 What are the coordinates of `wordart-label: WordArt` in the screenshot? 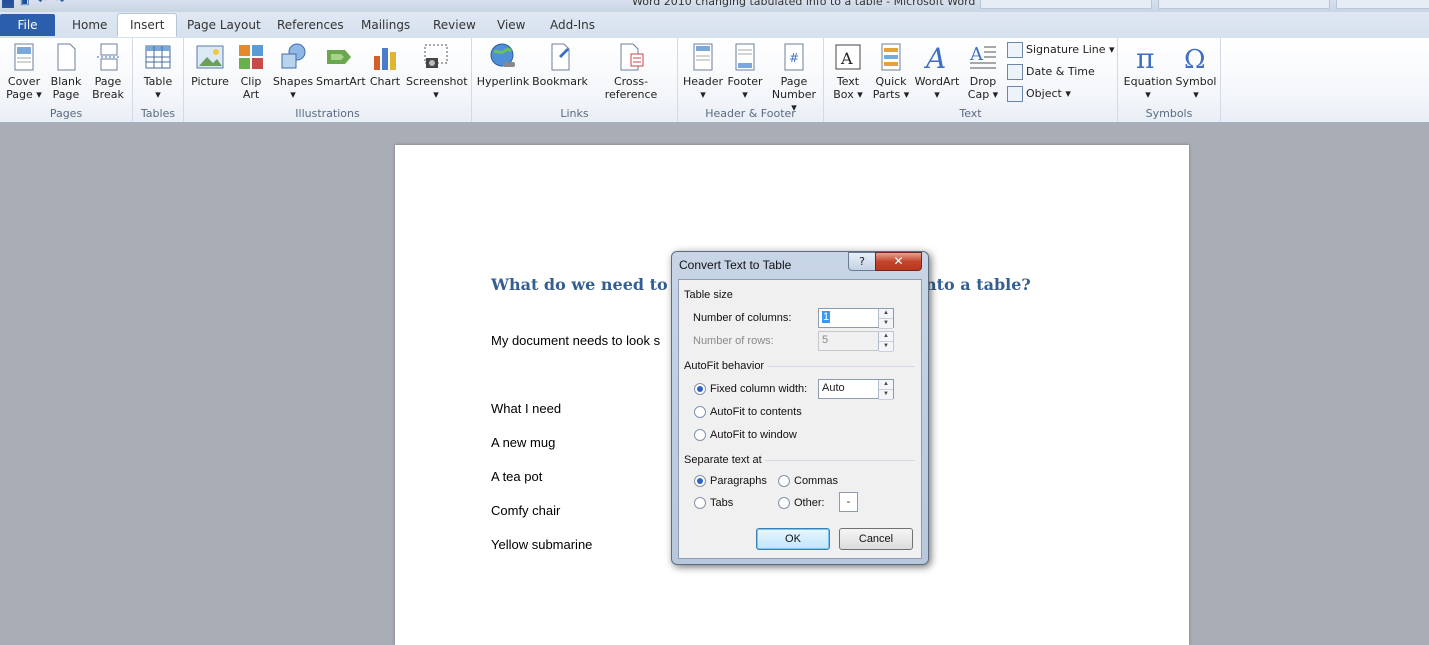 It's located at (937, 81).